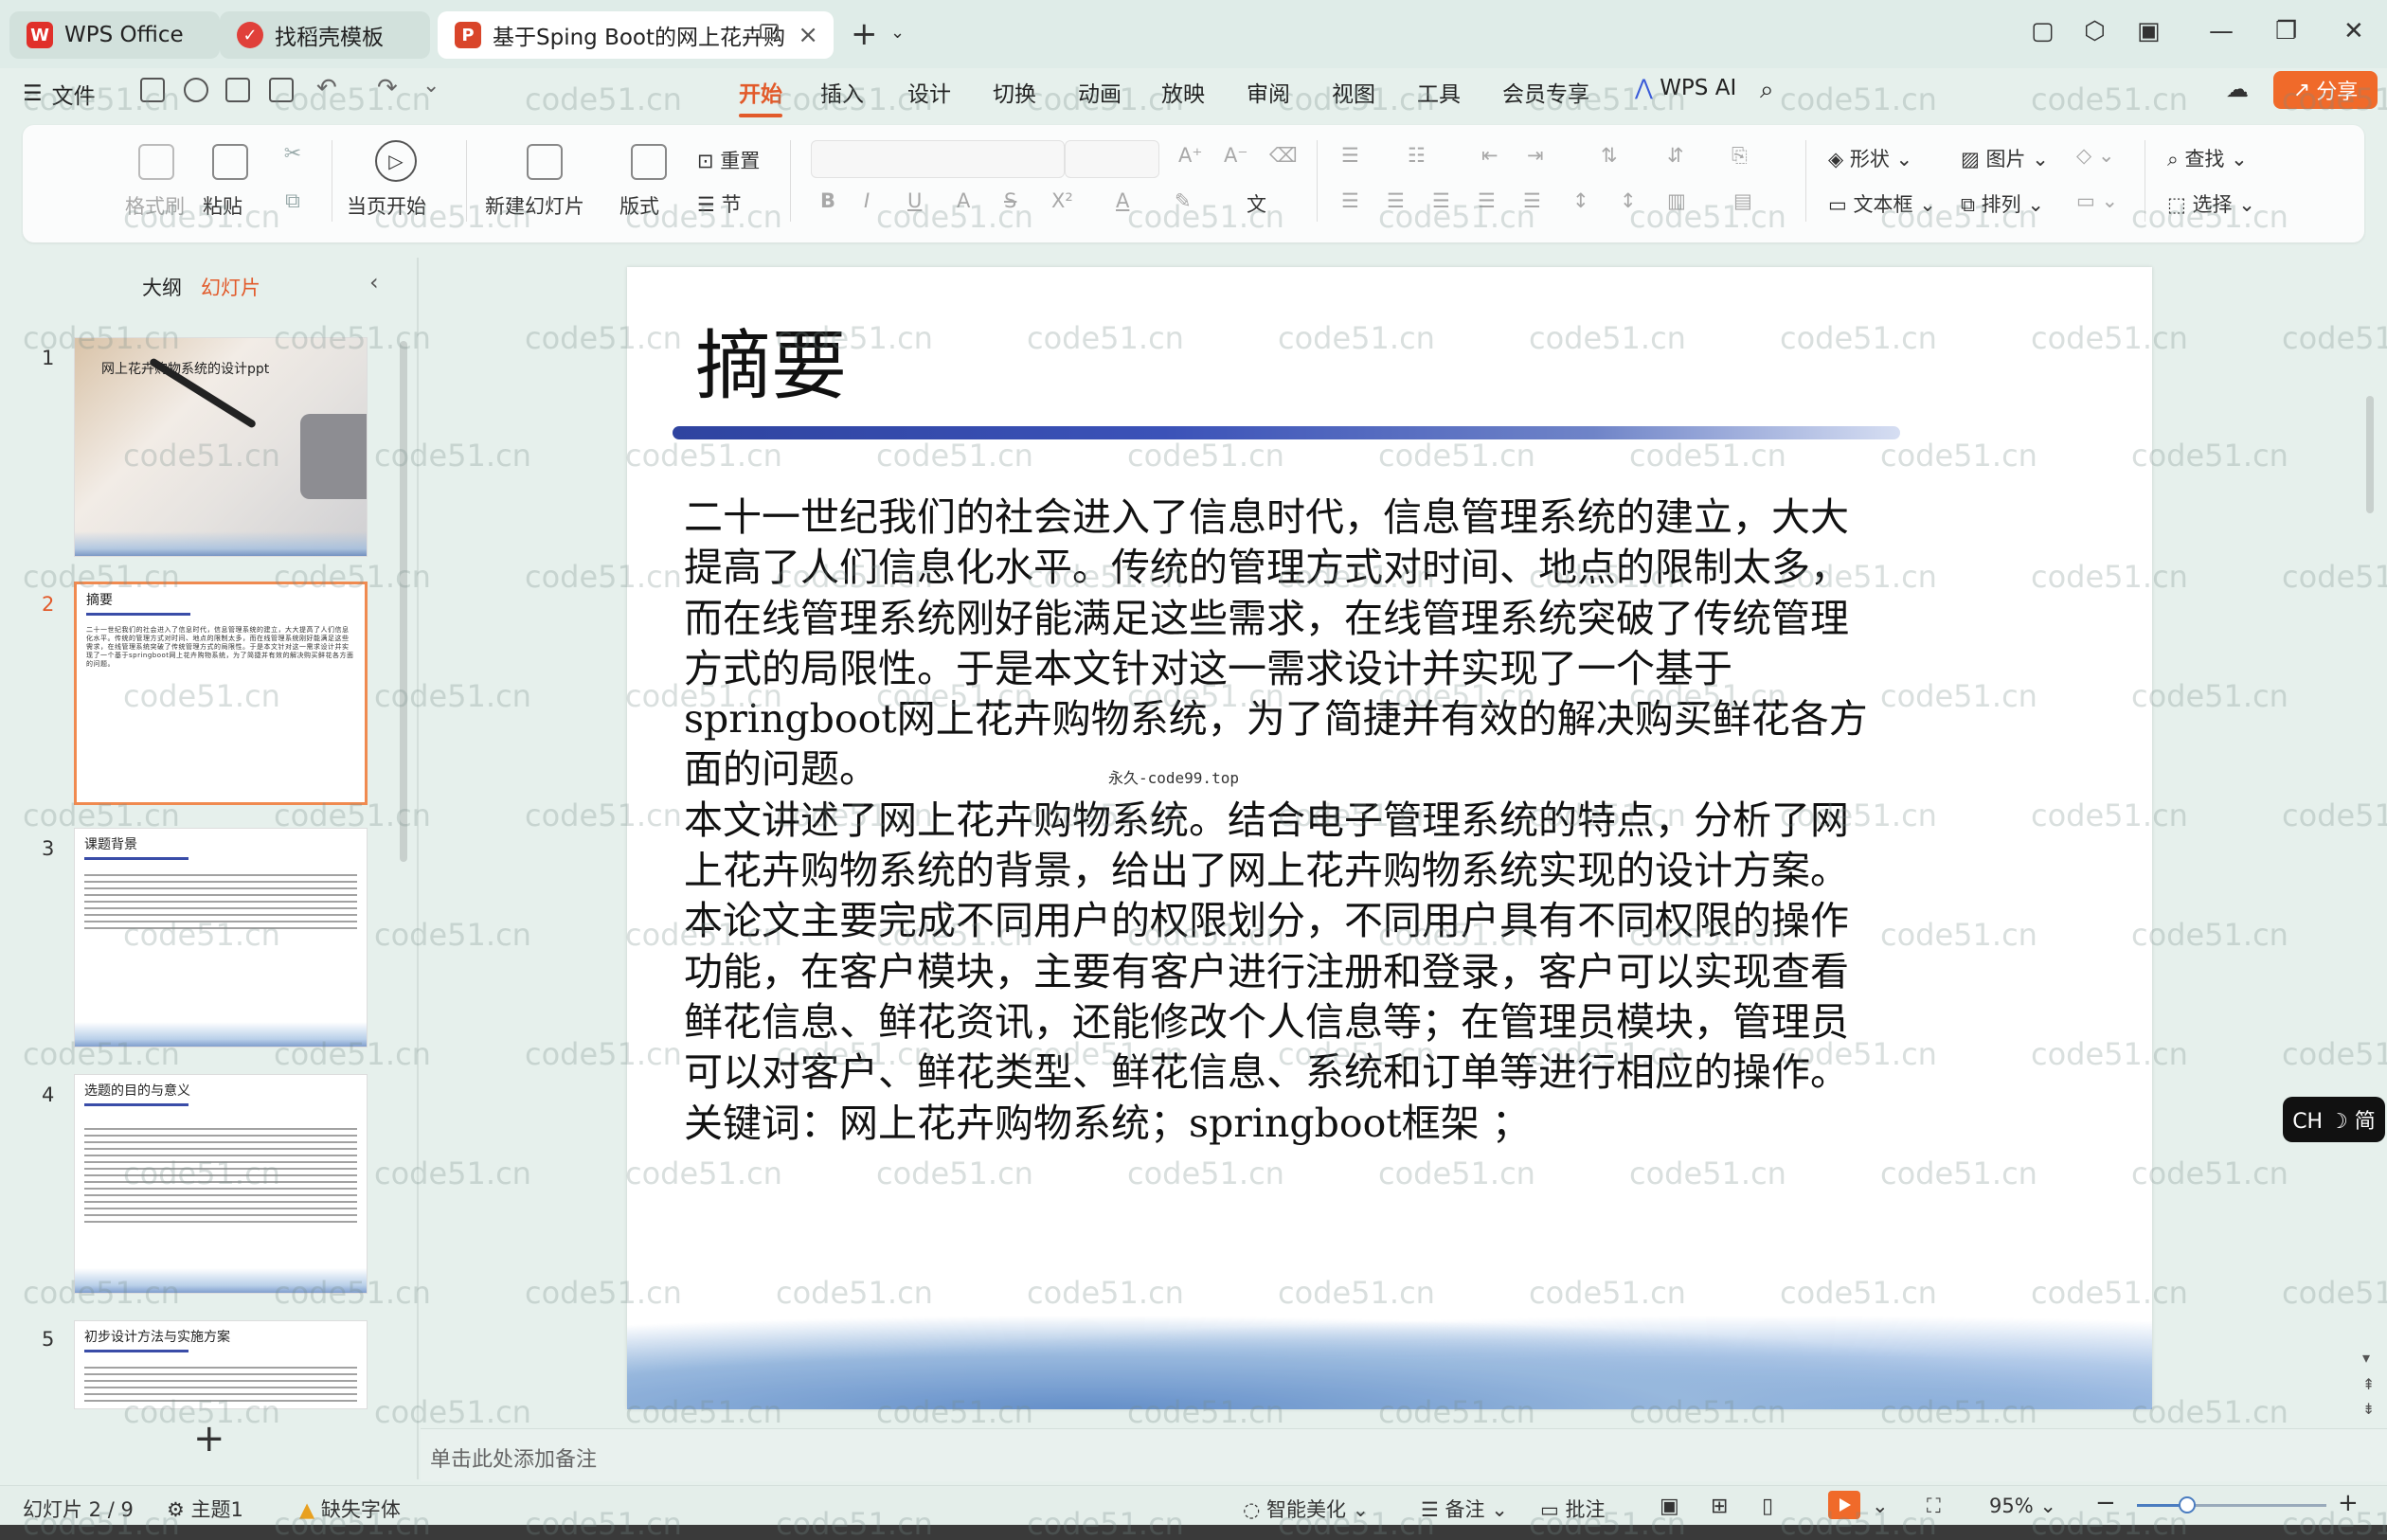 The height and width of the screenshot is (1540, 2387). What do you see at coordinates (396, 161) in the screenshot?
I see `play-icon: ▷` at bounding box center [396, 161].